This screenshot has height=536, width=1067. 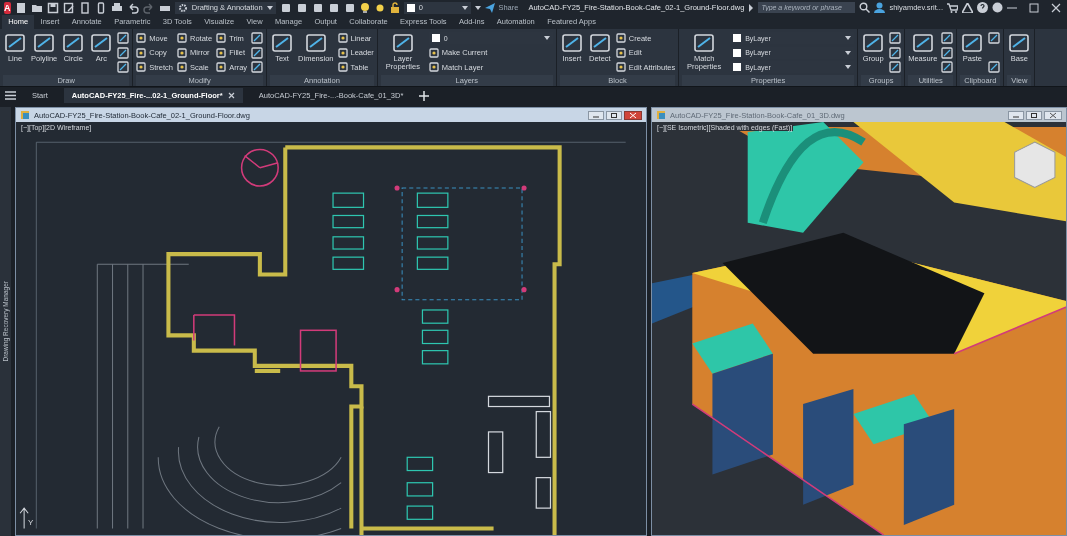 What do you see at coordinates (982, 7) in the screenshot?
I see `help-icon` at bounding box center [982, 7].